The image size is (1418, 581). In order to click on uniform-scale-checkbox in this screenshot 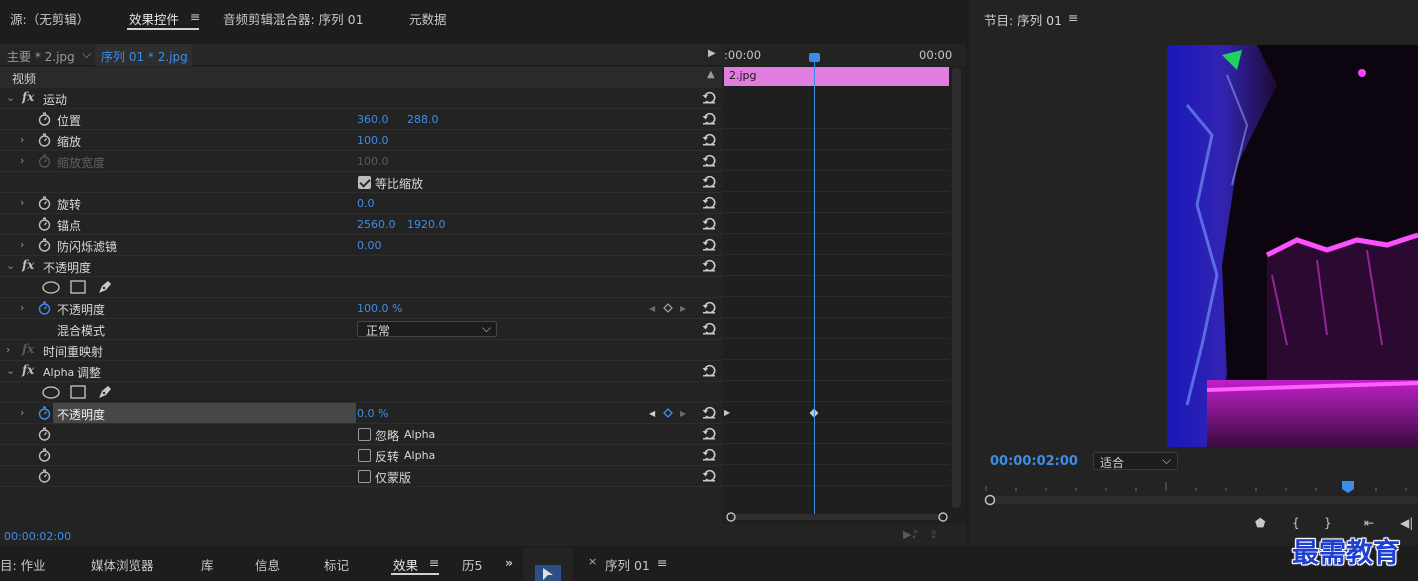, I will do `click(364, 182)`.